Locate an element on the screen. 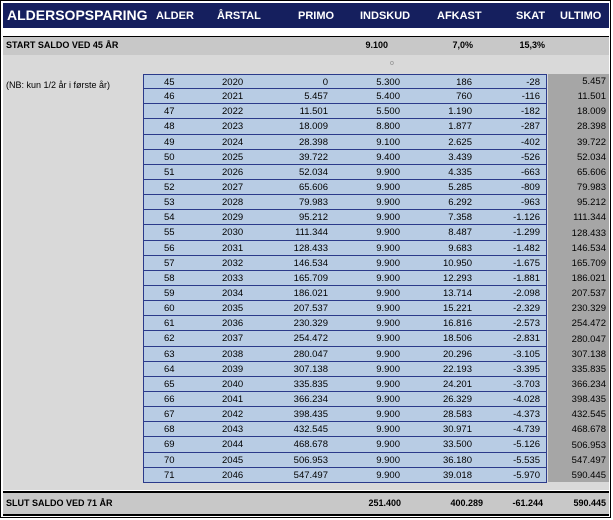 This screenshot has width=613, height=520. cell-indskud: 8.800 is located at coordinates (372, 126).